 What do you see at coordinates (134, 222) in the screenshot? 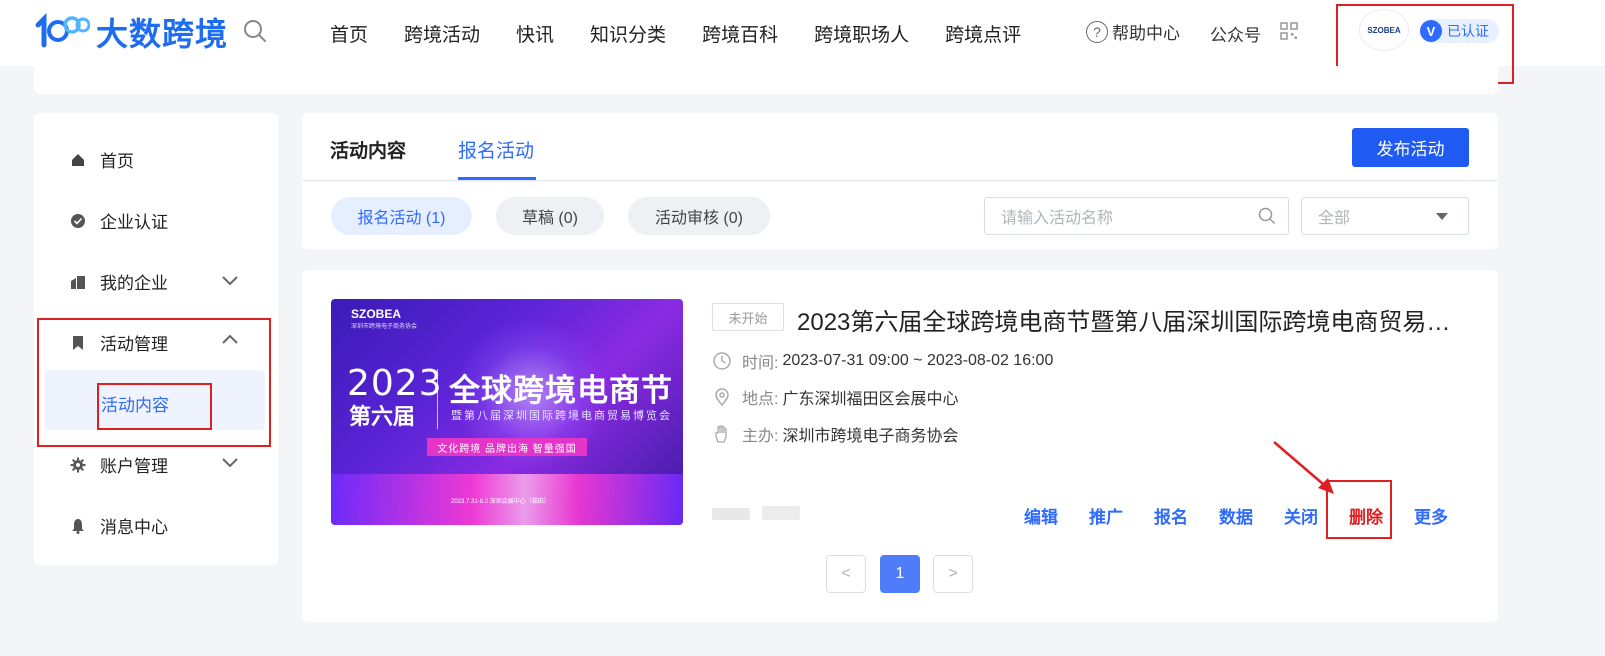
I see `sidebar-item-label: 企业认证` at bounding box center [134, 222].